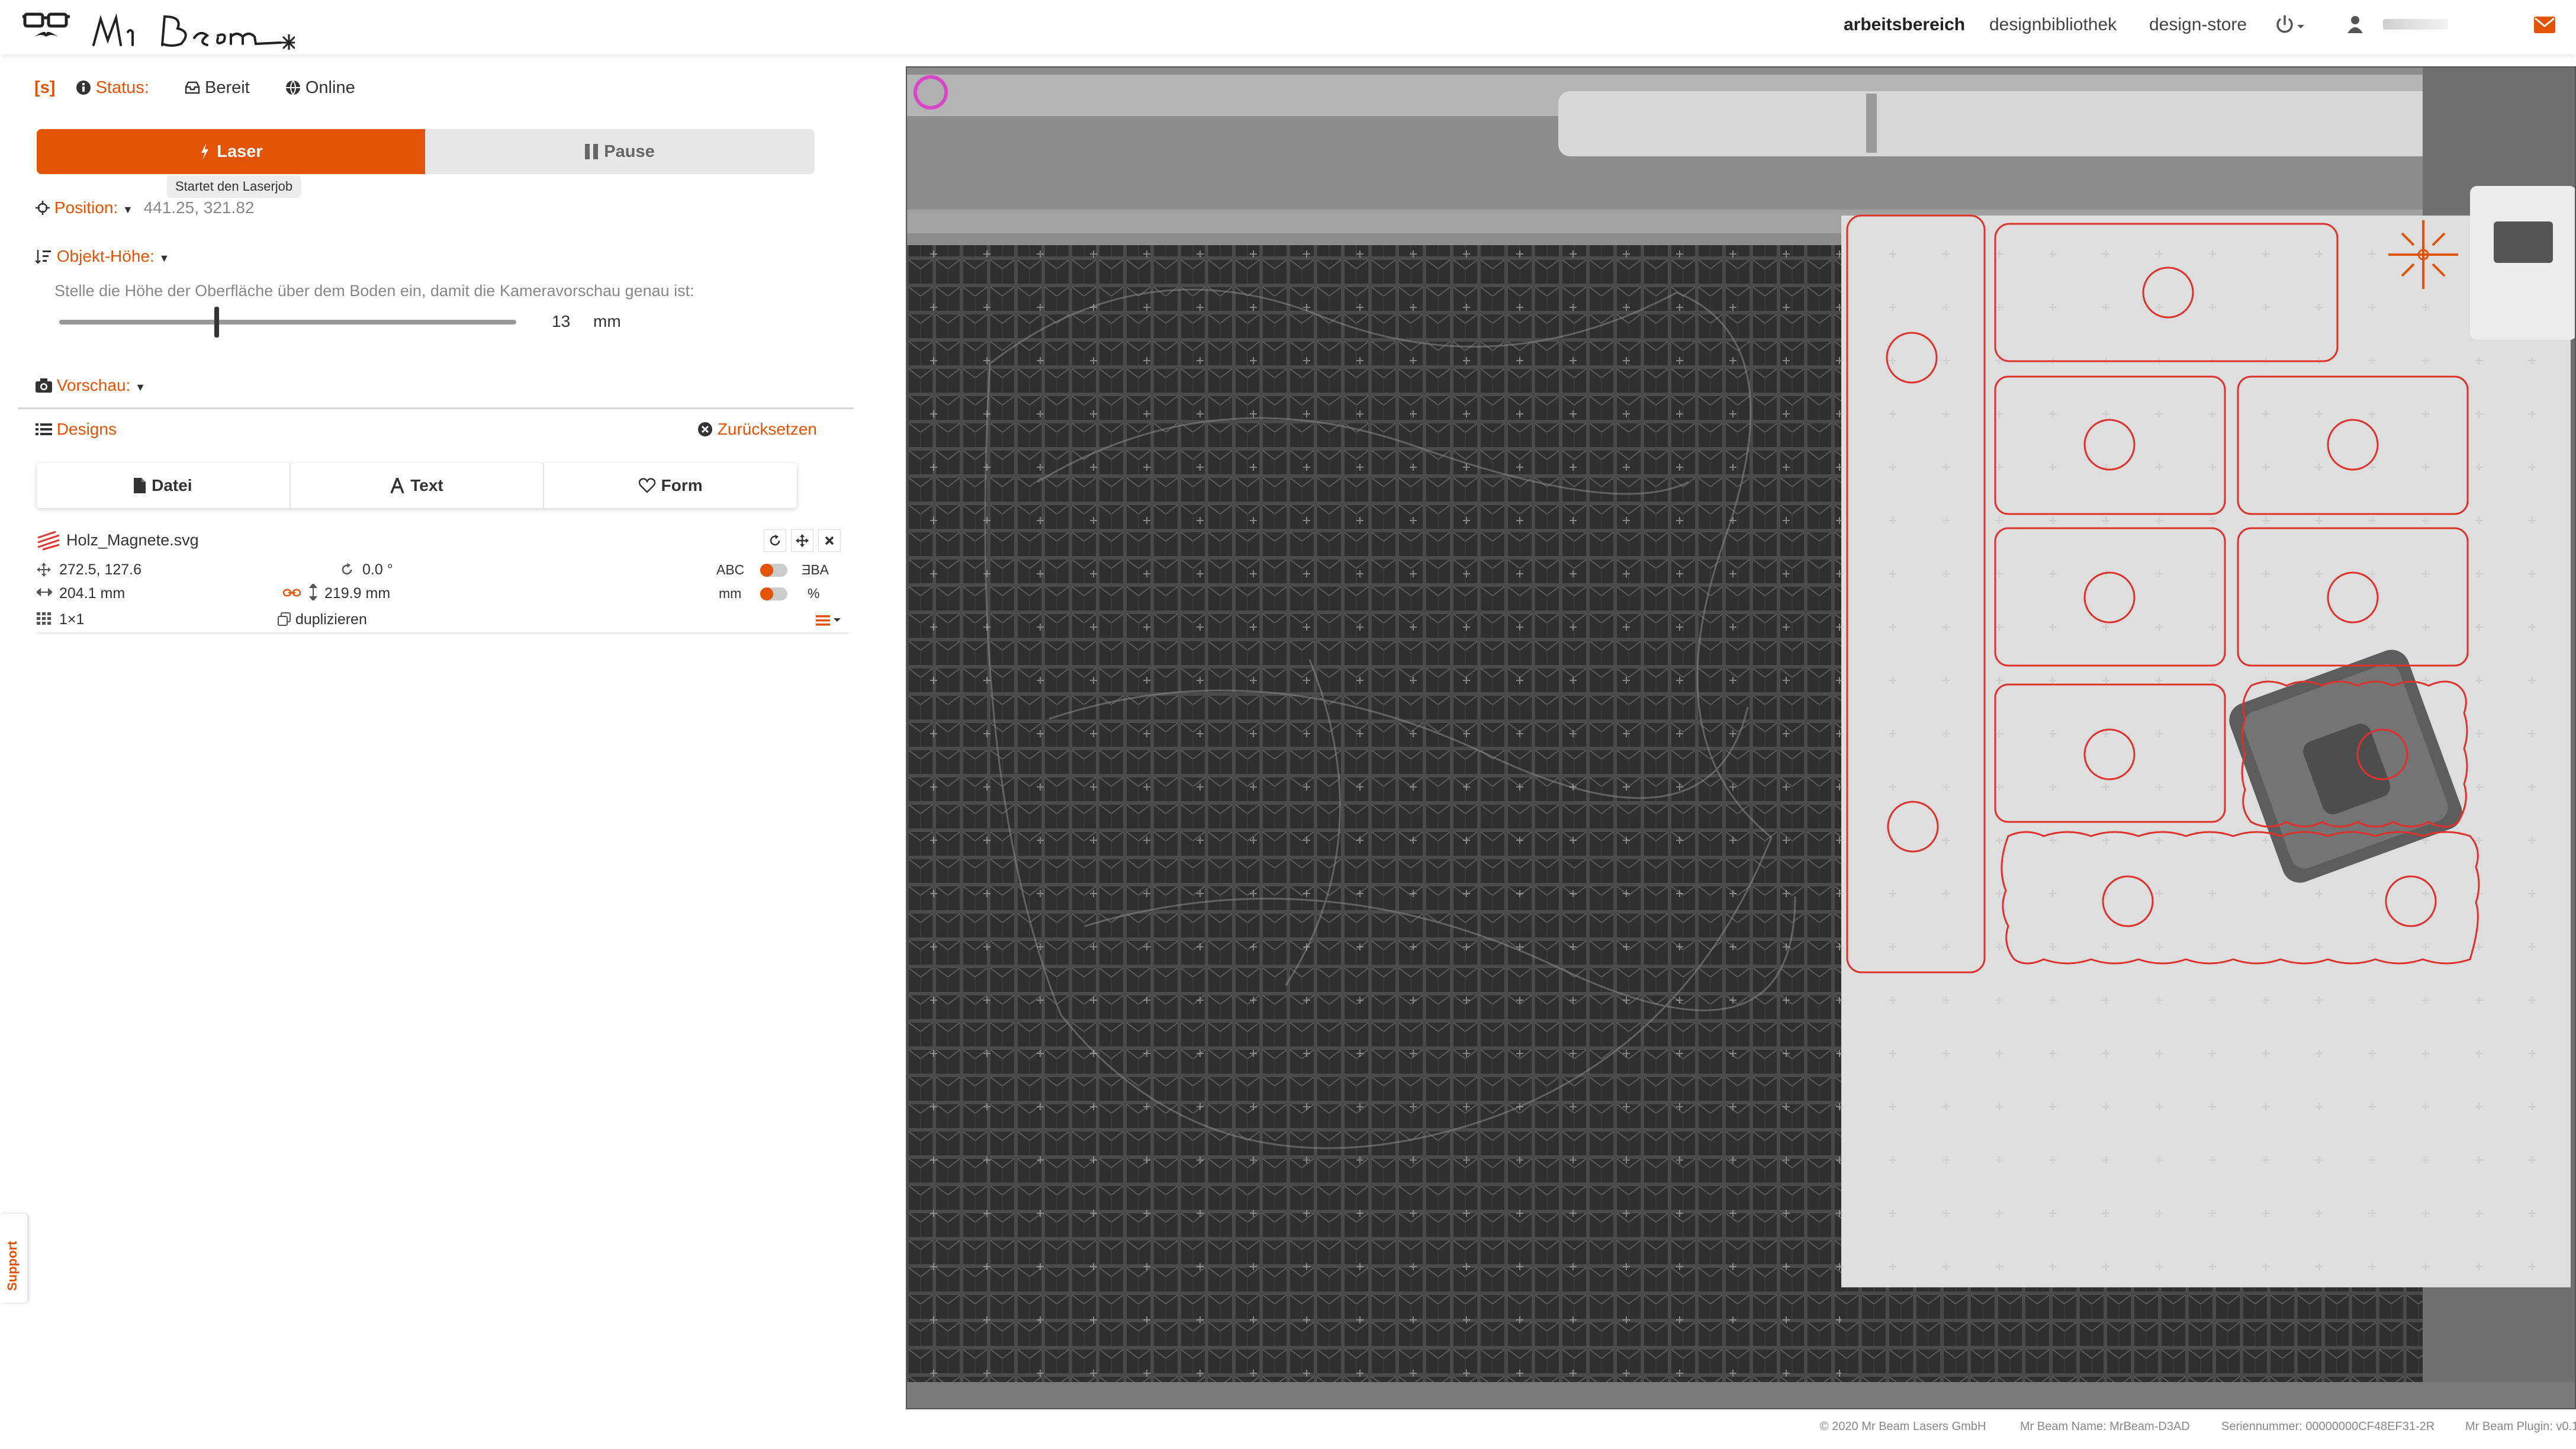  I want to click on move-button, so click(802, 540).